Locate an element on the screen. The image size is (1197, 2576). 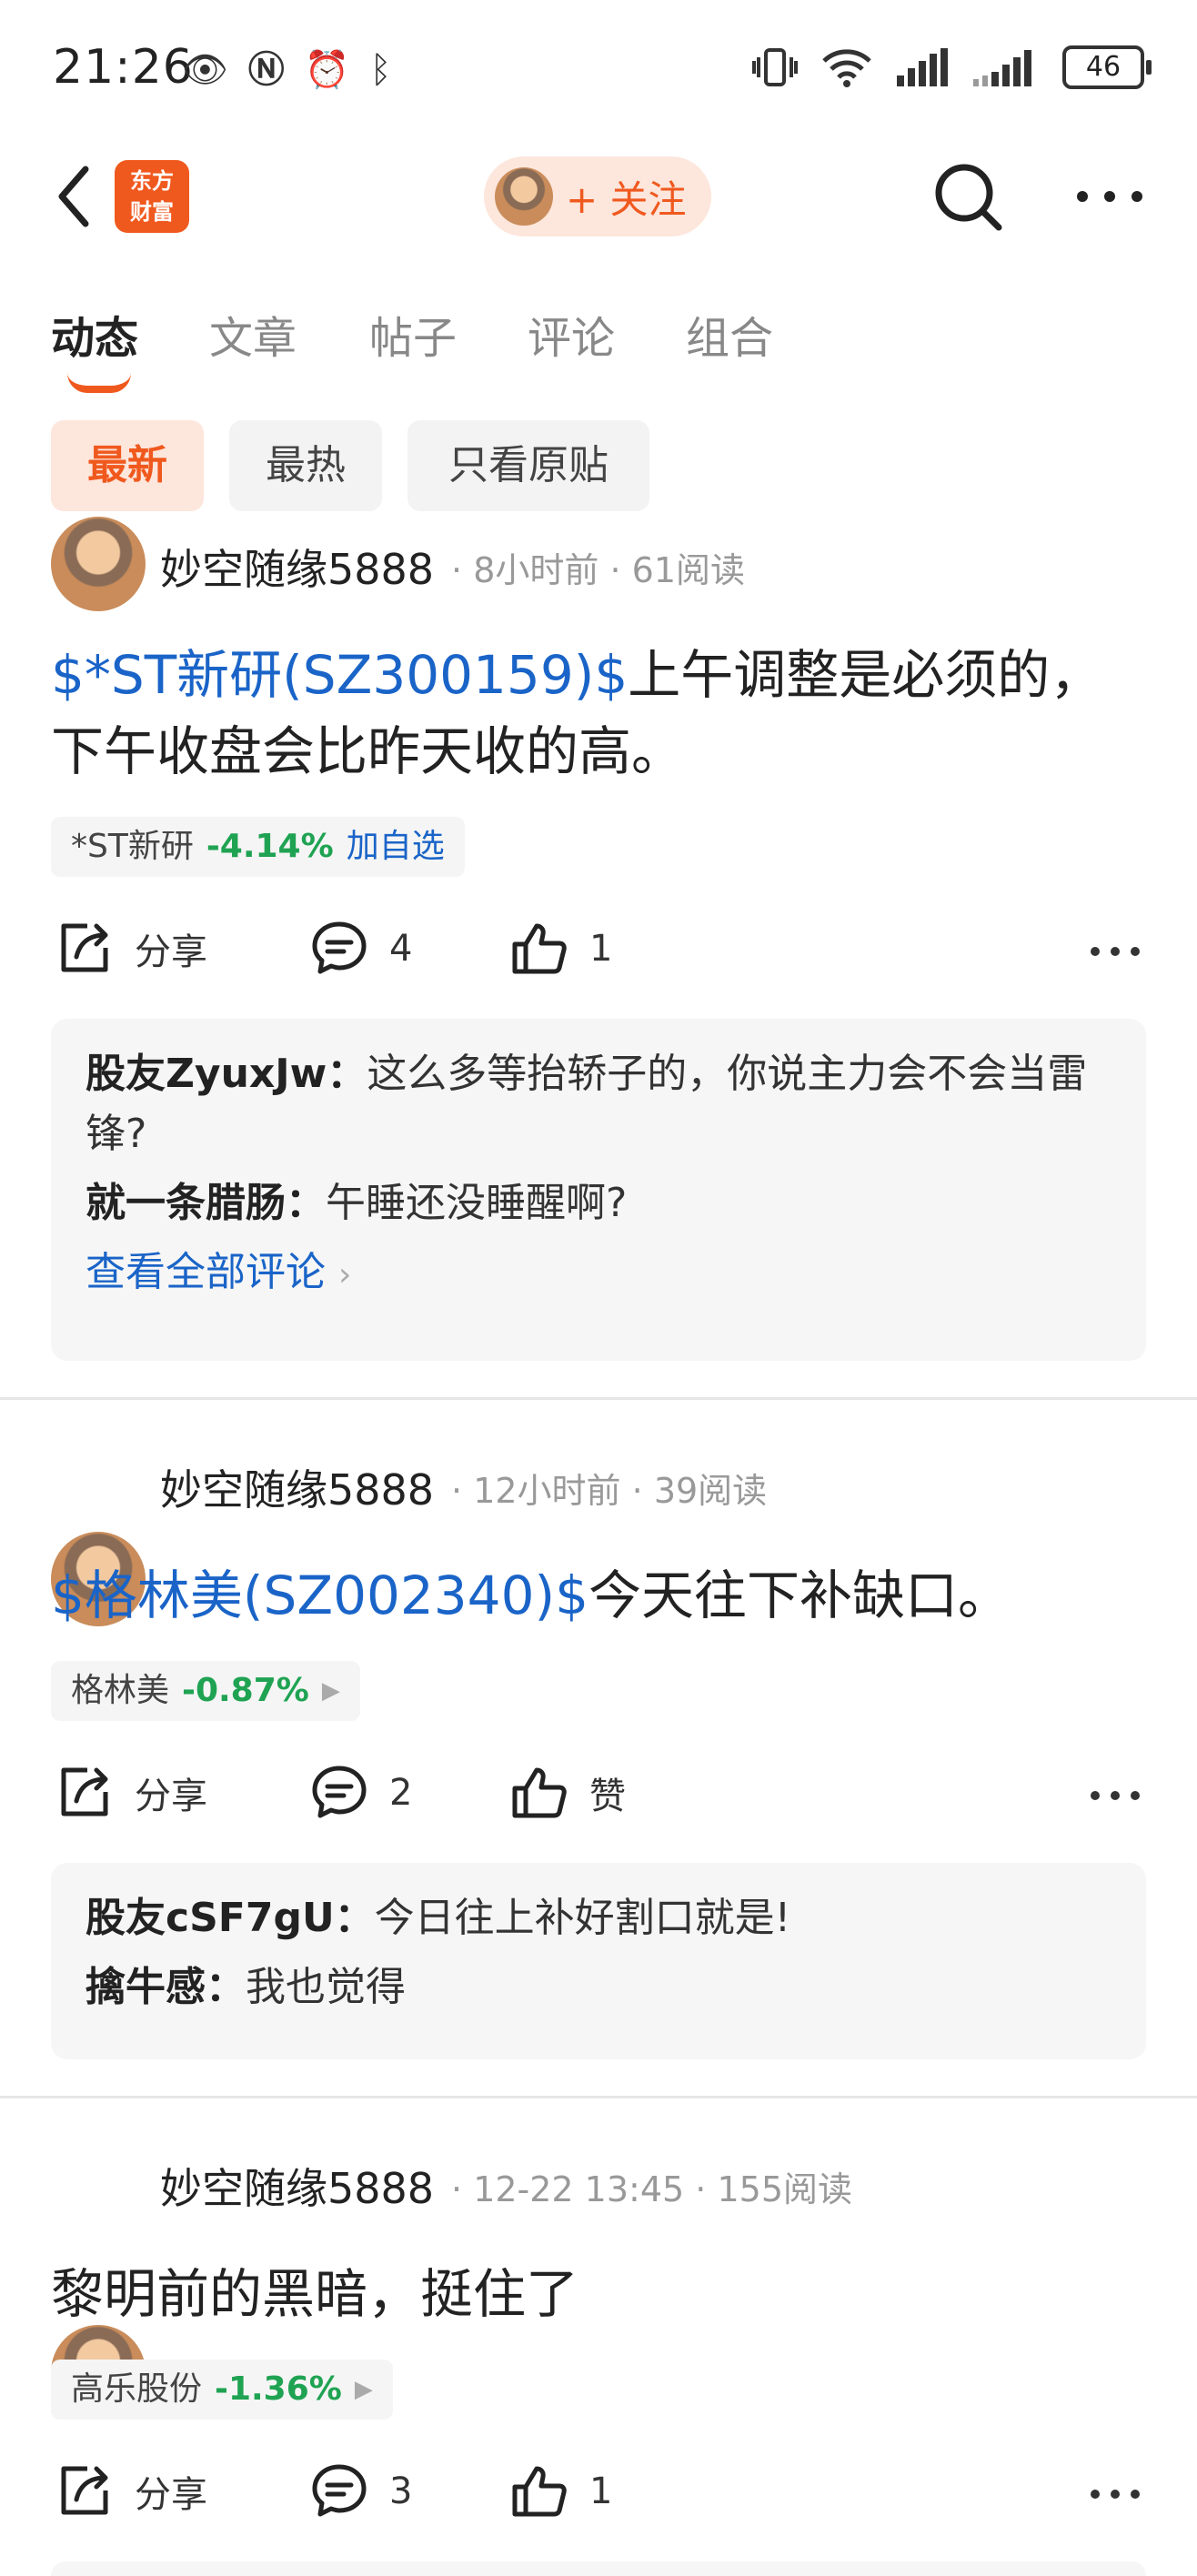
filter-original-only: 只看原贴 is located at coordinates (528, 465).